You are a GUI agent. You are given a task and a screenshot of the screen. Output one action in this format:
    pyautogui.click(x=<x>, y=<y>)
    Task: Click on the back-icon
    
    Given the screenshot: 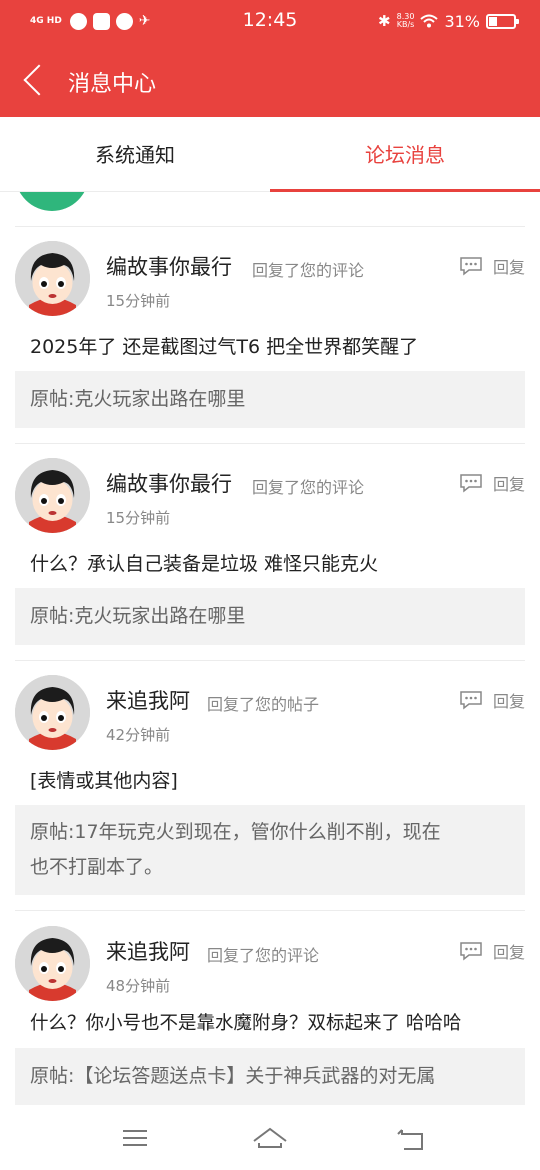 What is the action you would take?
    pyautogui.click(x=36, y=80)
    